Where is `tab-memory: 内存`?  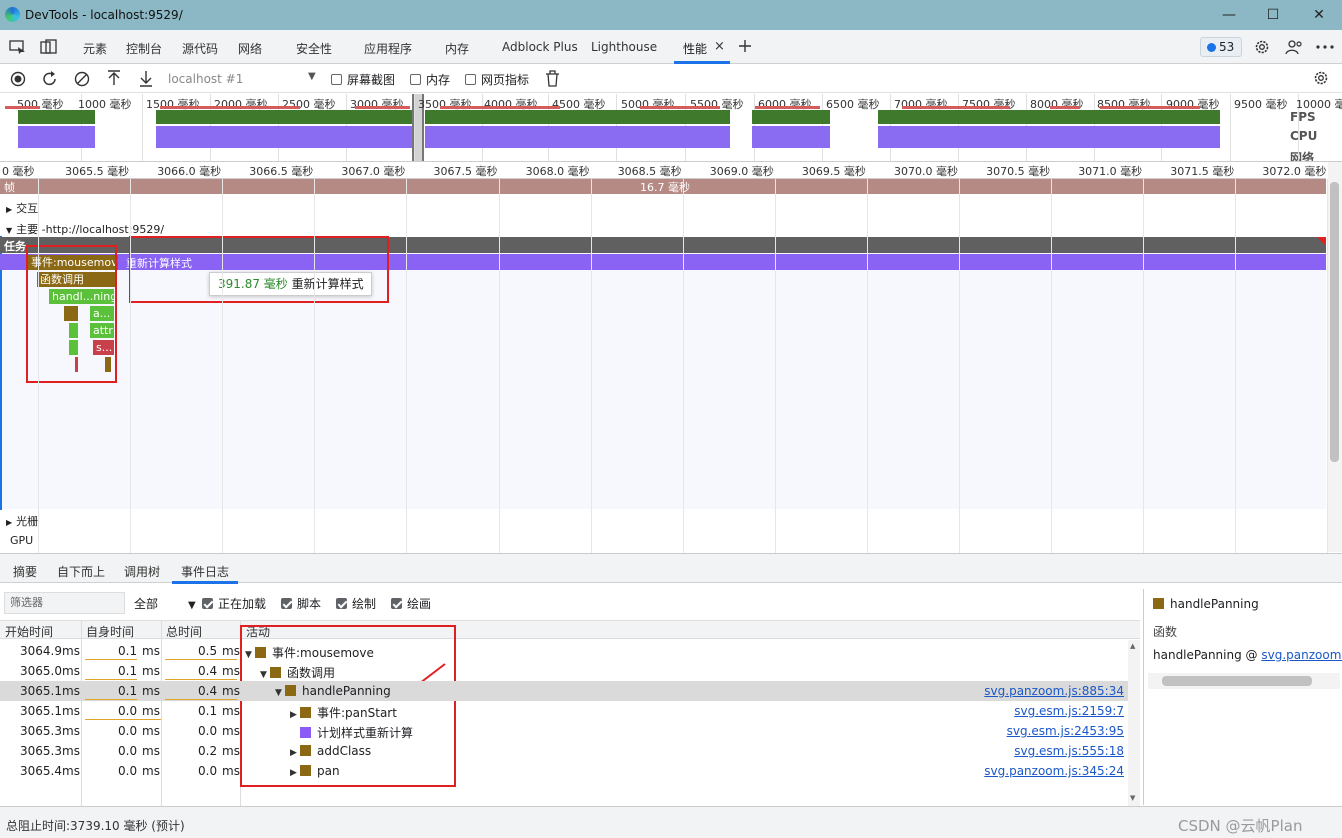
tab-memory: 内存 is located at coordinates (457, 48).